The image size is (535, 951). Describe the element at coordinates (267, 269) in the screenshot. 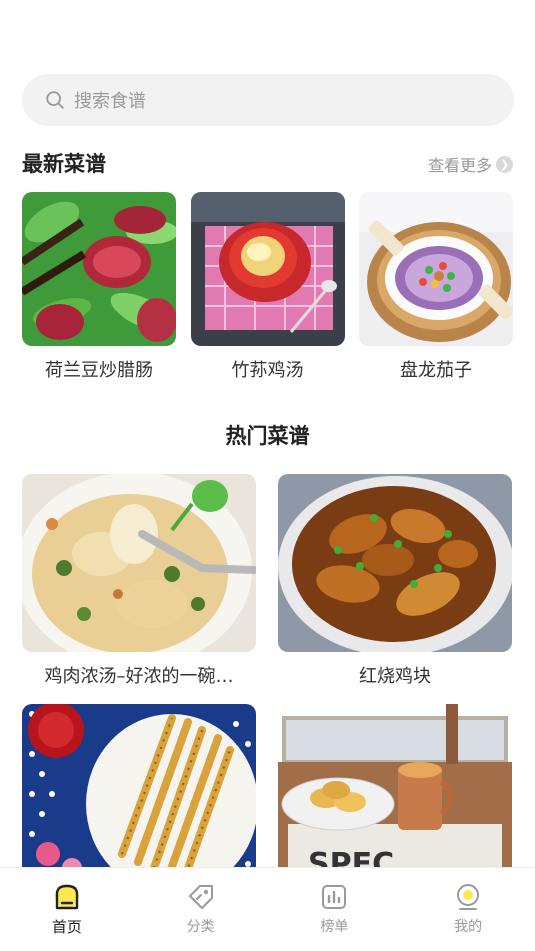

I see `recipe-image-bamboo-fungus-chicken-soup` at that location.